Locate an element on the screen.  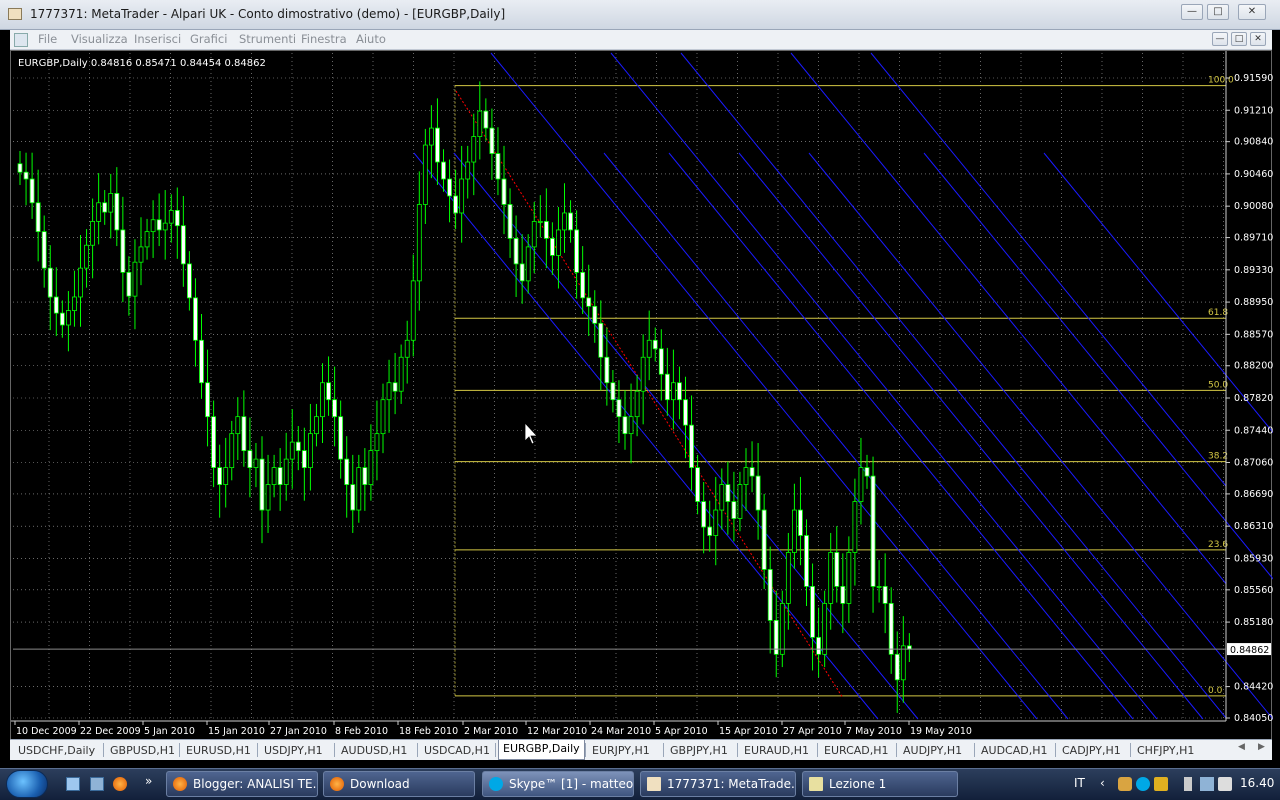
price-label: 0.90080 is located at coordinates (1253, 206).